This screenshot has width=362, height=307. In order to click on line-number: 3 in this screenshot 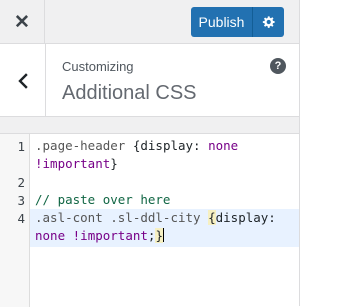, I will do `click(21, 200)`.